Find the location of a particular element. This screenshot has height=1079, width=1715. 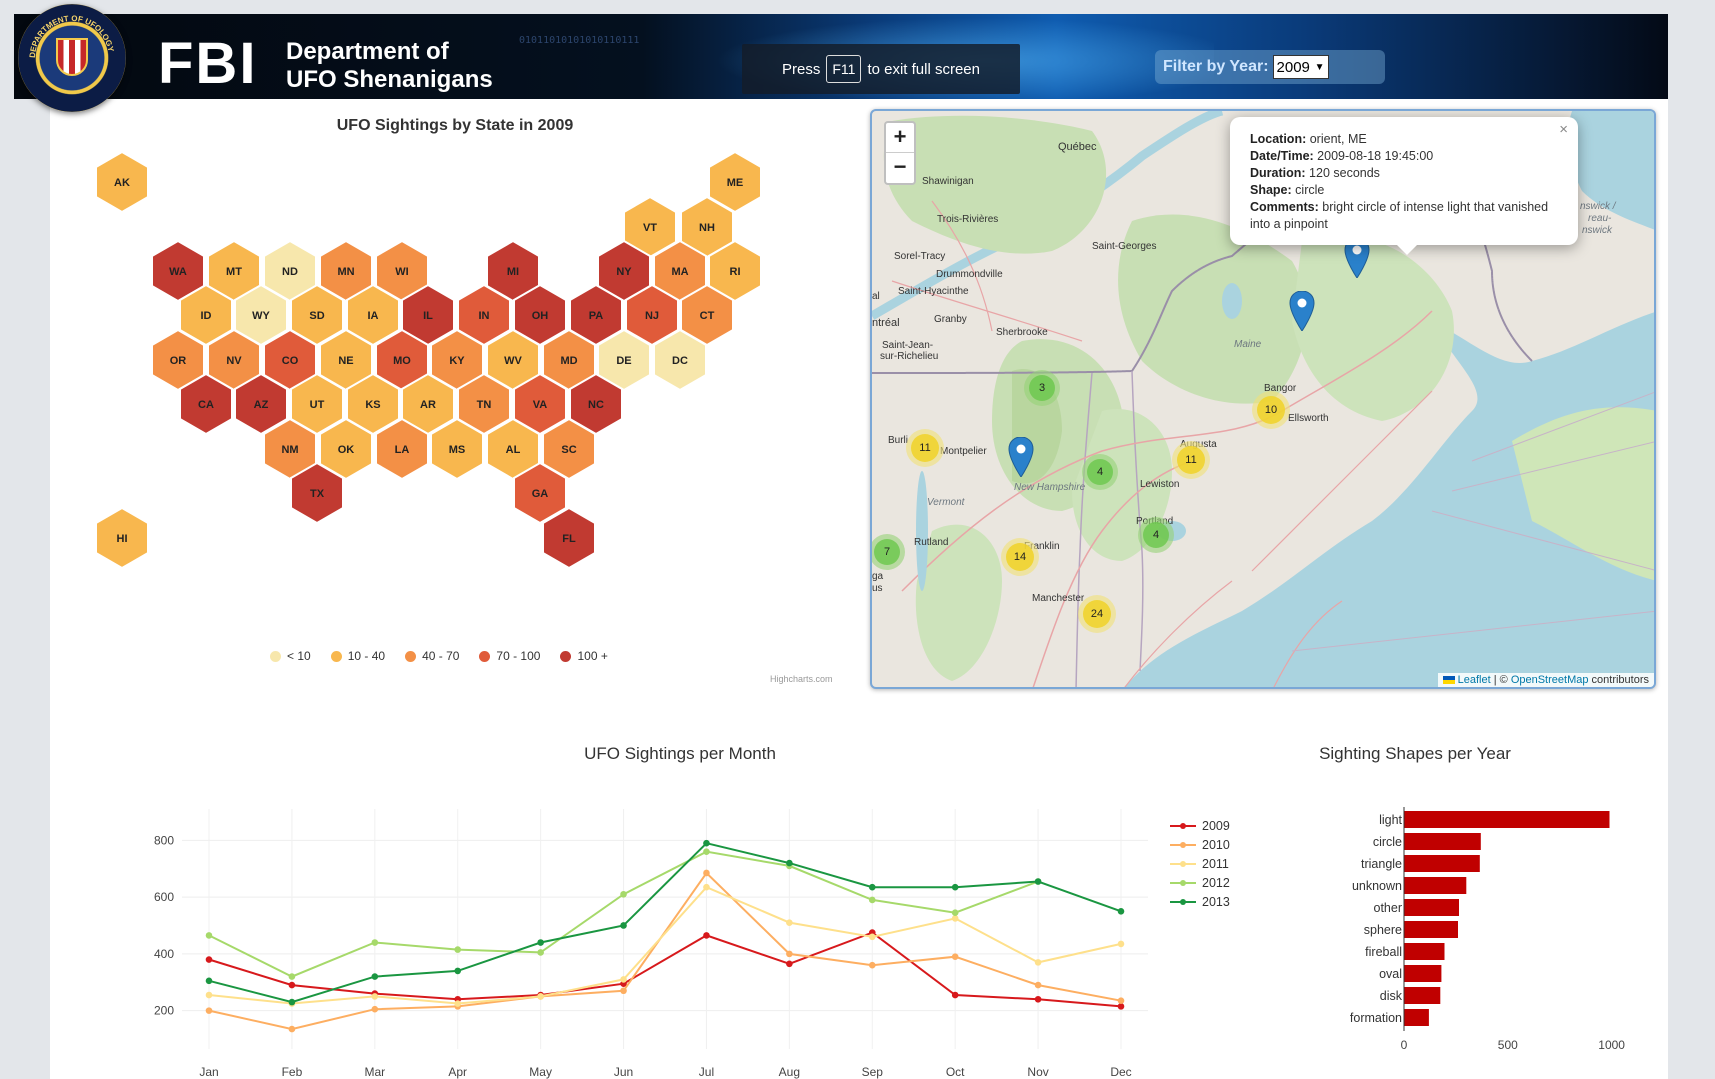

legend-item-2013: 2013 is located at coordinates (1200, 901).